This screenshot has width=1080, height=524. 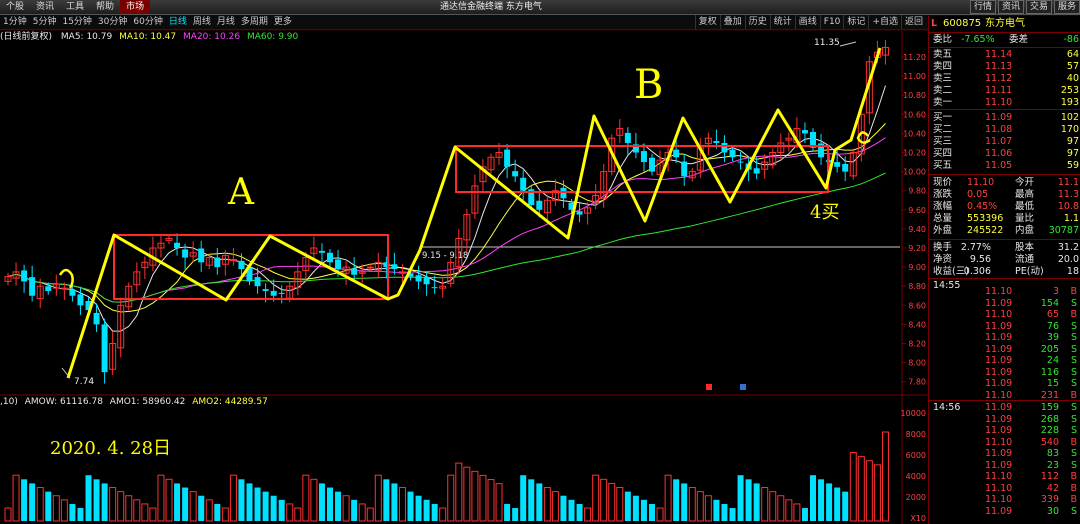 What do you see at coordinates (1069, 117) in the screenshot?
I see `bid-volume: 102` at bounding box center [1069, 117].